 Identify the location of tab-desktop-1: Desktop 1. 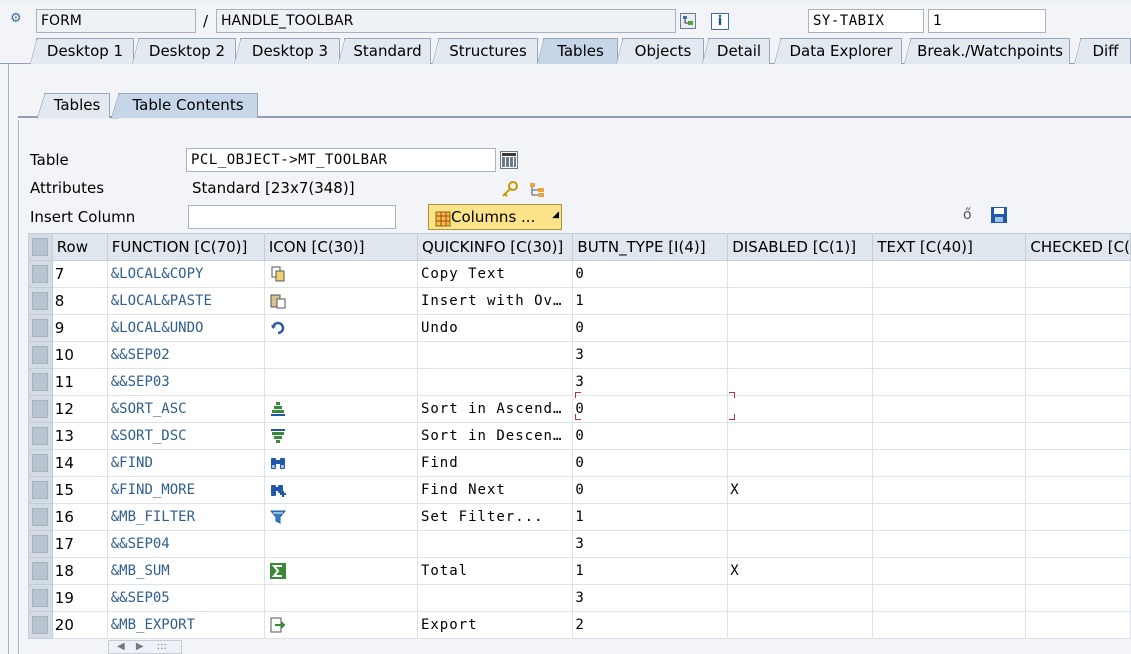
(82, 51).